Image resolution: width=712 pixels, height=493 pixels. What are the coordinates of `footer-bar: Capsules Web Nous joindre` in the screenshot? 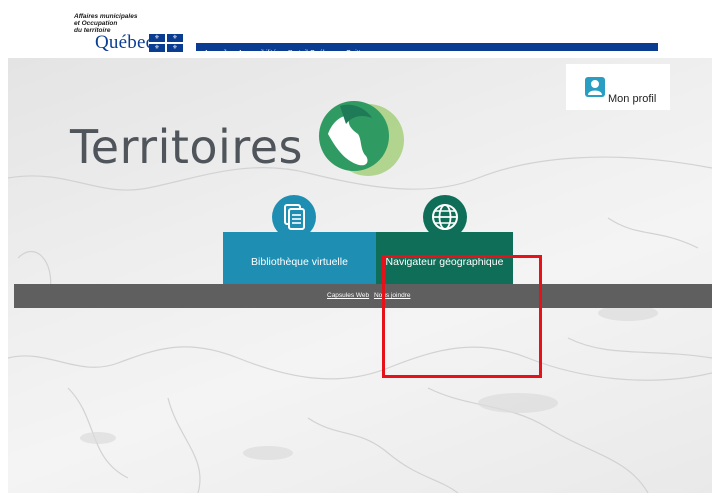 It's located at (363, 296).